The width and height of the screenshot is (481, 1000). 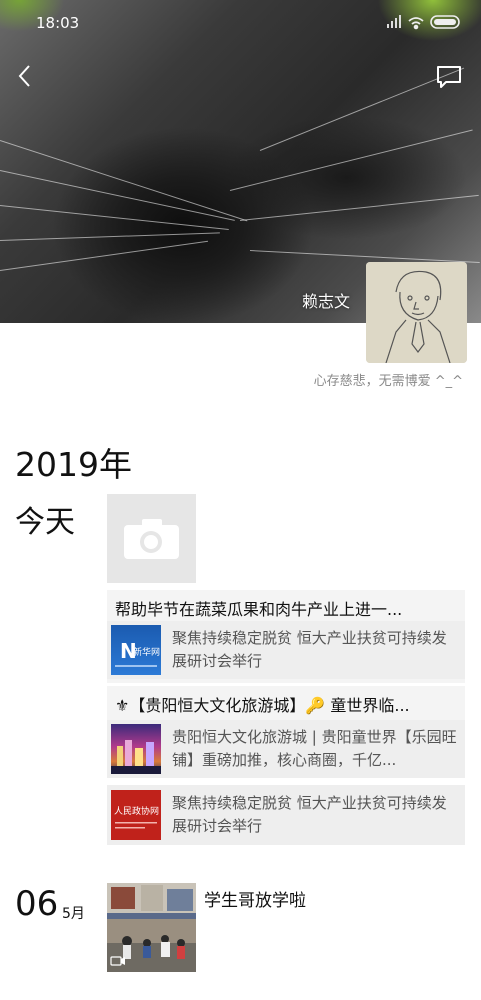 I want to click on link-preview: 人民政协网 聚焦持续稳定脱贫 恒大产业扶贫可持续发展研讨会举行, so click(x=286, y=815).